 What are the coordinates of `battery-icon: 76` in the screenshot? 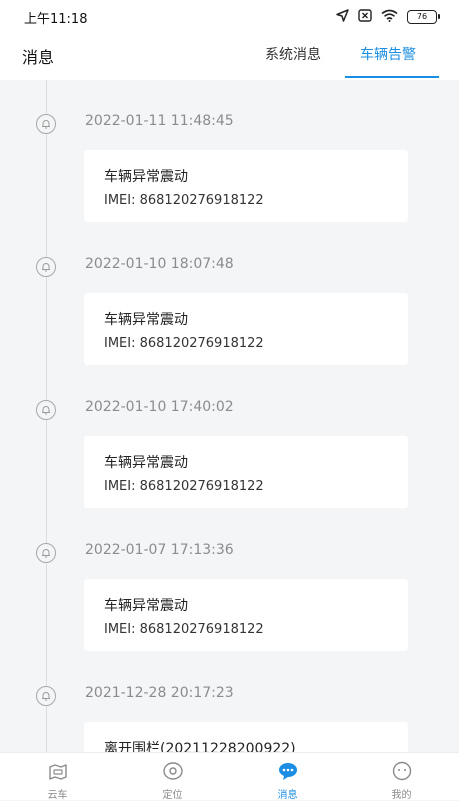 It's located at (423, 17).